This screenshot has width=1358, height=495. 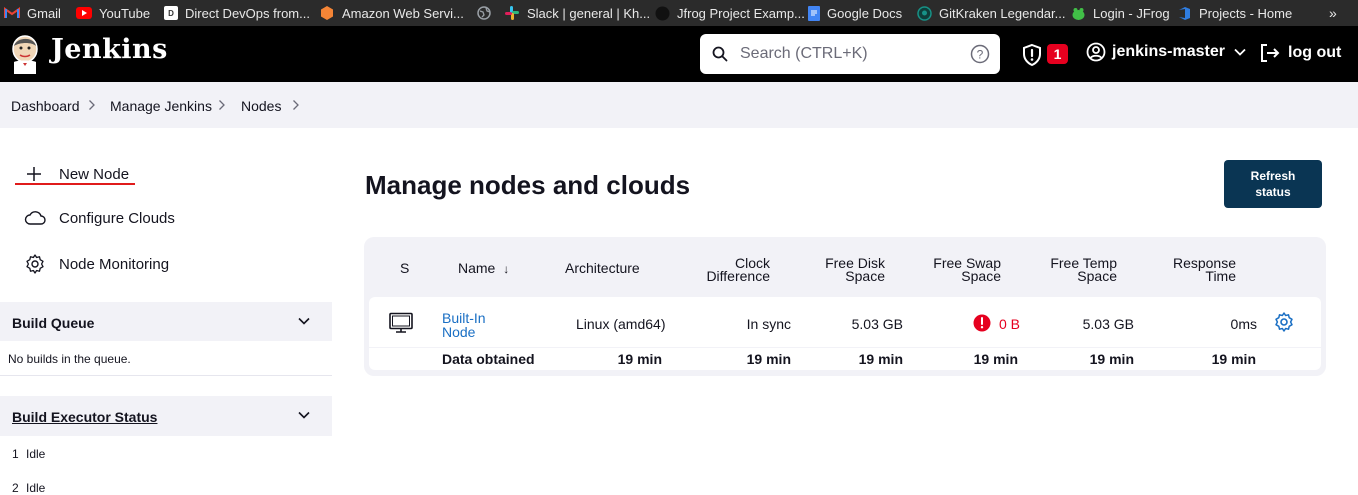 What do you see at coordinates (768, 324) in the screenshot?
I see `node-clock-difference: In sync` at bounding box center [768, 324].